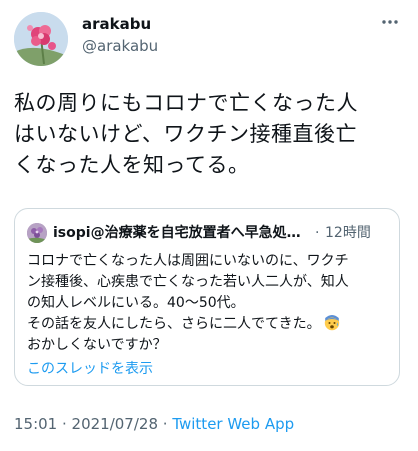 This screenshot has width=418, height=451. I want to click on show-thread-link: このスレッドを表示, so click(90, 369).